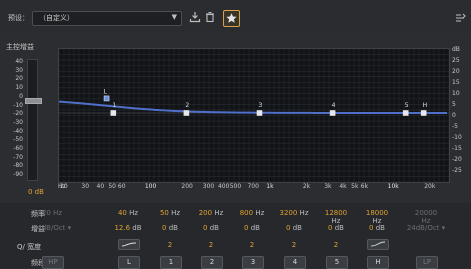  I want to click on band-toggle-5: 5, so click(337, 262).